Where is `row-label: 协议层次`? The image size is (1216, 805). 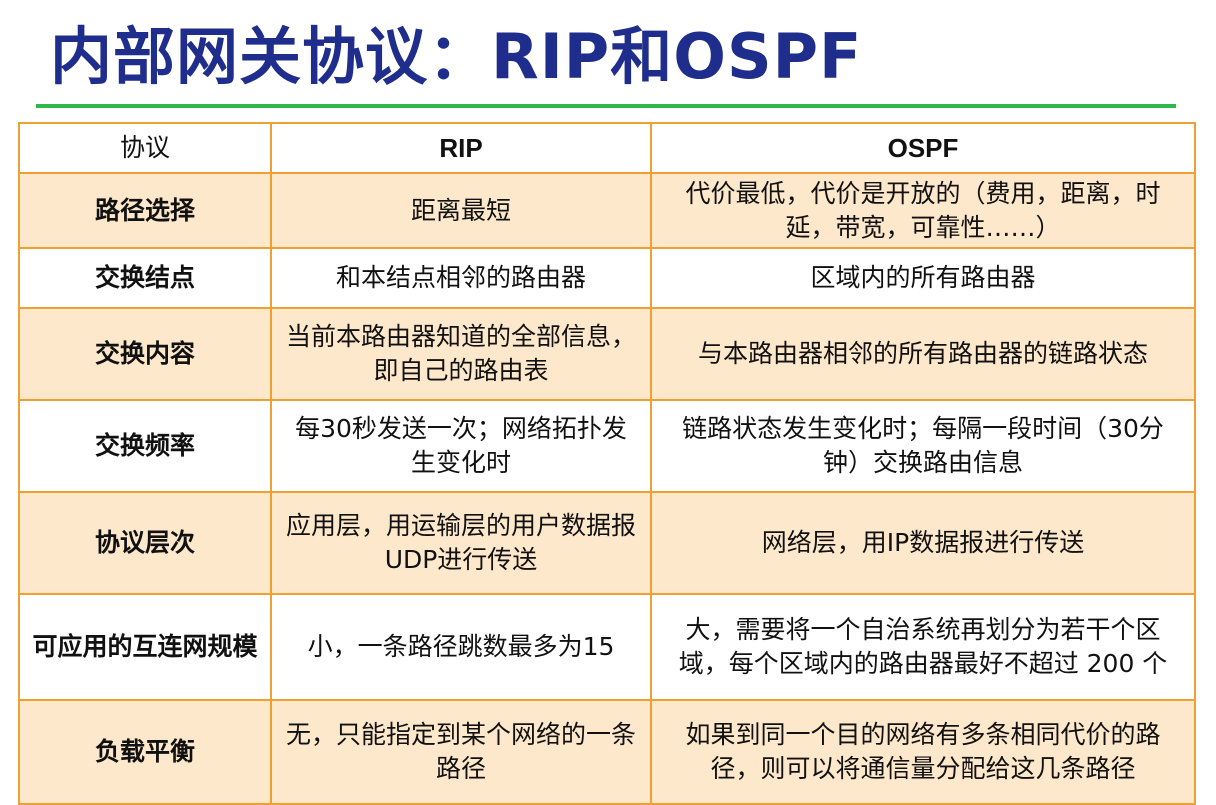
row-label: 协议层次 is located at coordinates (145, 543).